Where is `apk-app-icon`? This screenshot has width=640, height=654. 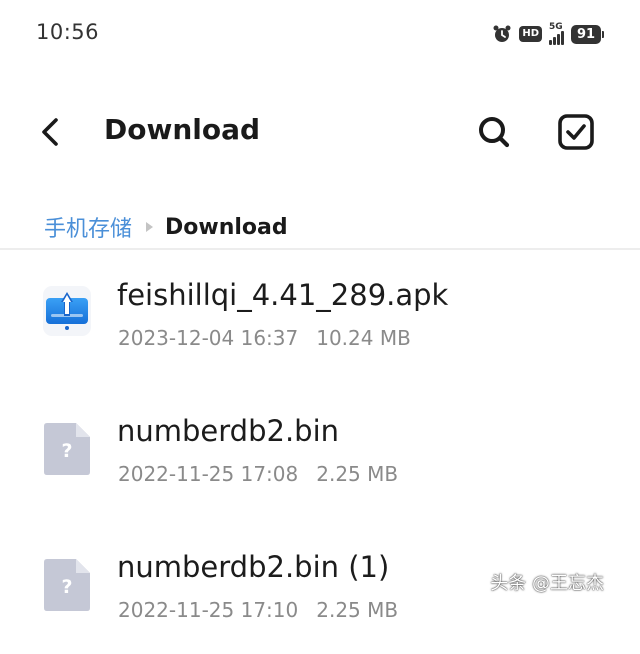
apk-app-icon is located at coordinates (67, 311).